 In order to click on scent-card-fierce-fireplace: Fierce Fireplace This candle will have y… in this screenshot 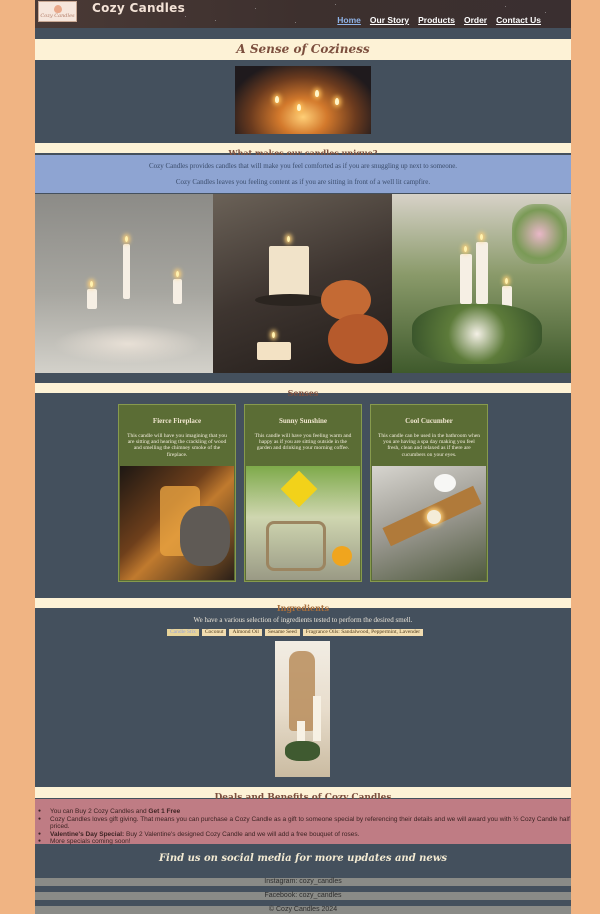, I will do `click(177, 493)`.